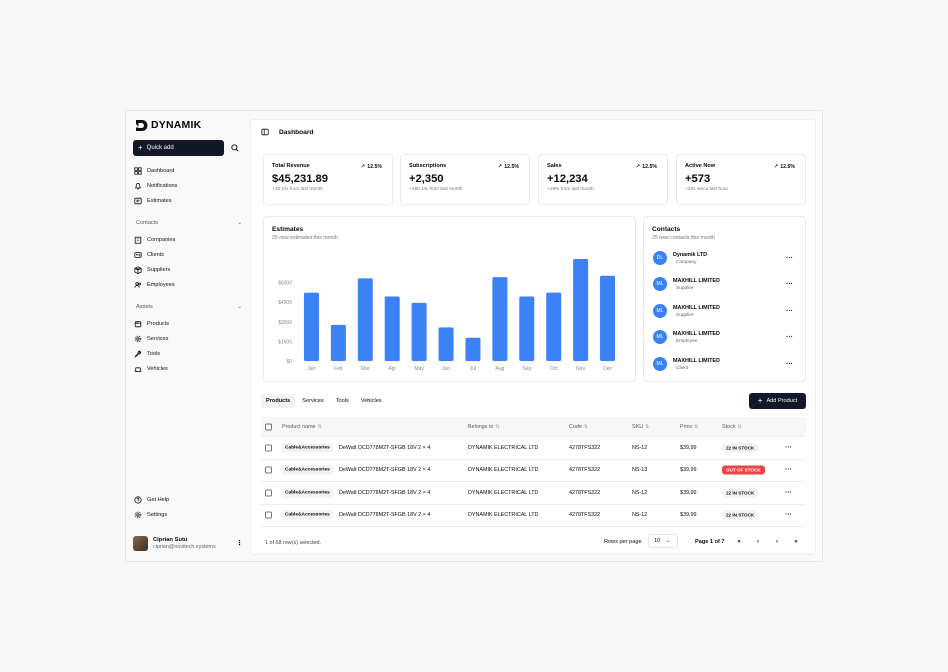  Describe the element at coordinates (342, 401) in the screenshot. I see `tab-tools: Tools` at that location.